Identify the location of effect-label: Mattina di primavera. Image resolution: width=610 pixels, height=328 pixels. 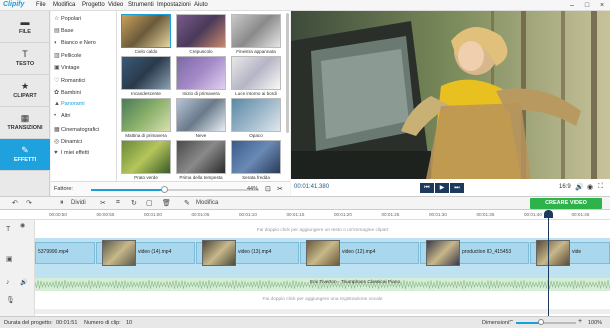
(146, 135).